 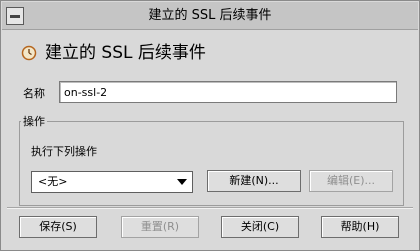 I want to click on close-button: 关闭(C), so click(x=260, y=227).